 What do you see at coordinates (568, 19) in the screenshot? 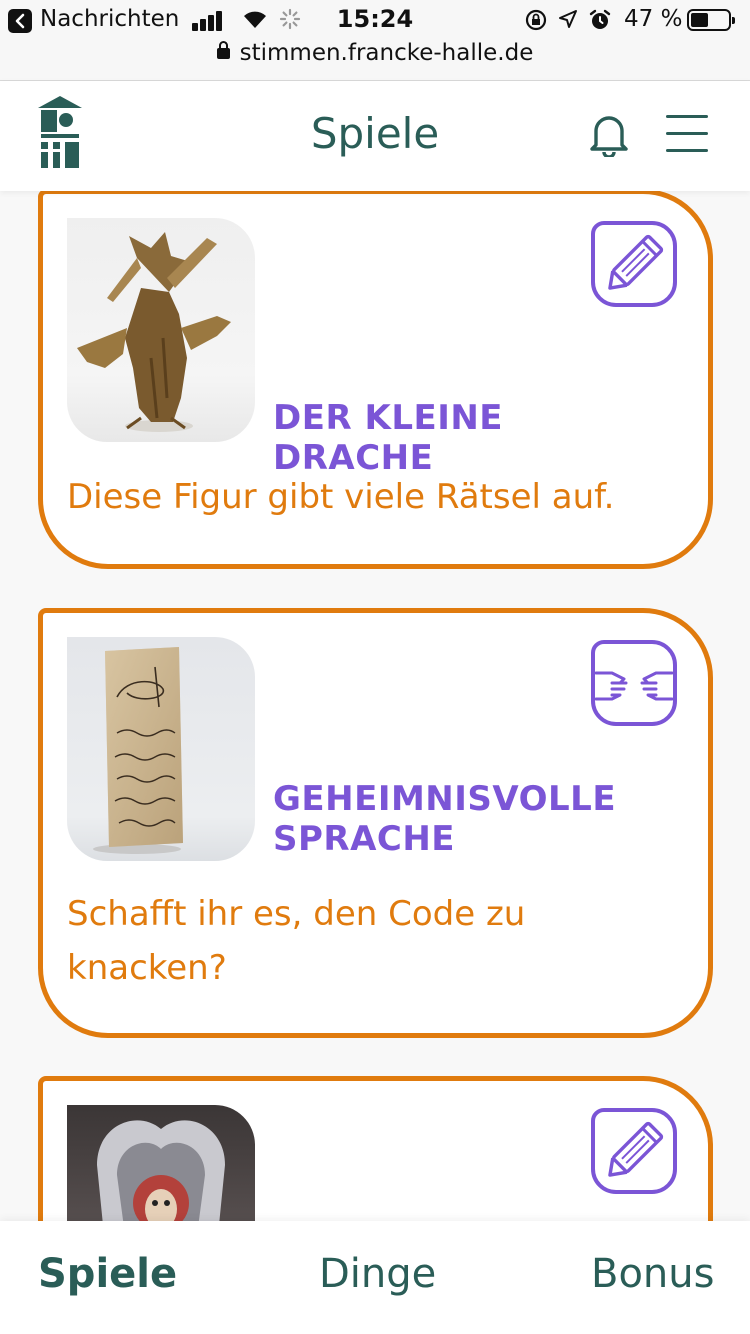
I see `location-icon` at bounding box center [568, 19].